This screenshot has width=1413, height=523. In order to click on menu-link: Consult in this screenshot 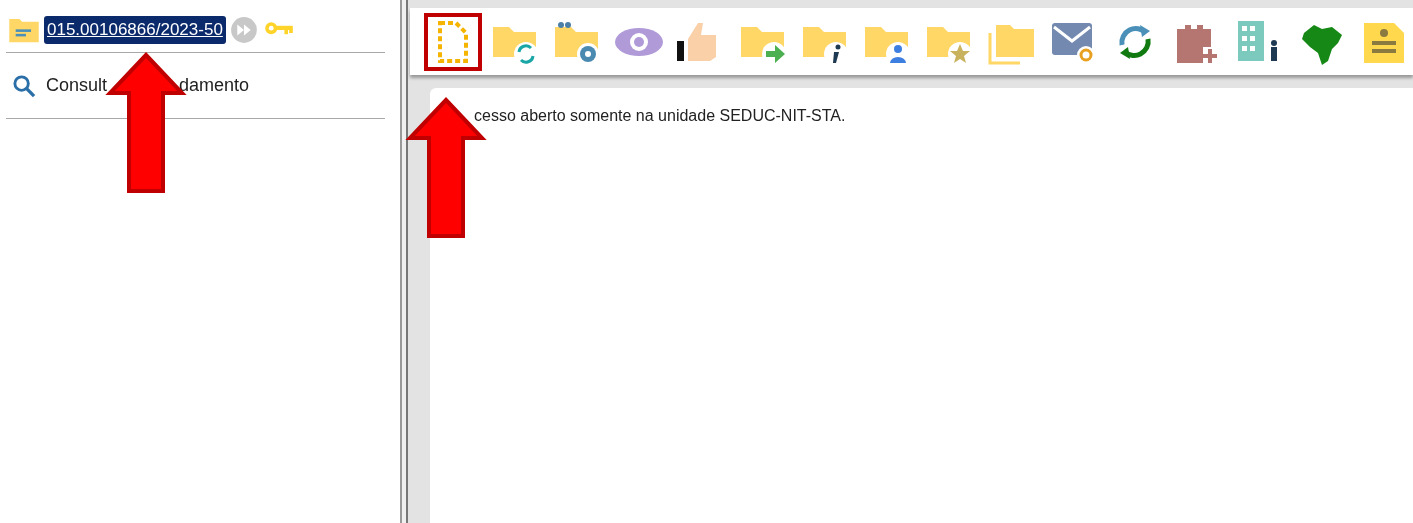, I will do `click(77, 85)`.